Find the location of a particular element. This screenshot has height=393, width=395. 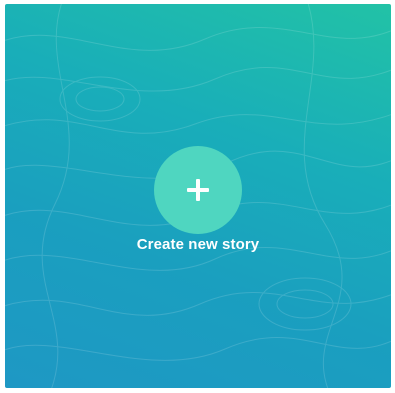

plus-icon is located at coordinates (198, 190).